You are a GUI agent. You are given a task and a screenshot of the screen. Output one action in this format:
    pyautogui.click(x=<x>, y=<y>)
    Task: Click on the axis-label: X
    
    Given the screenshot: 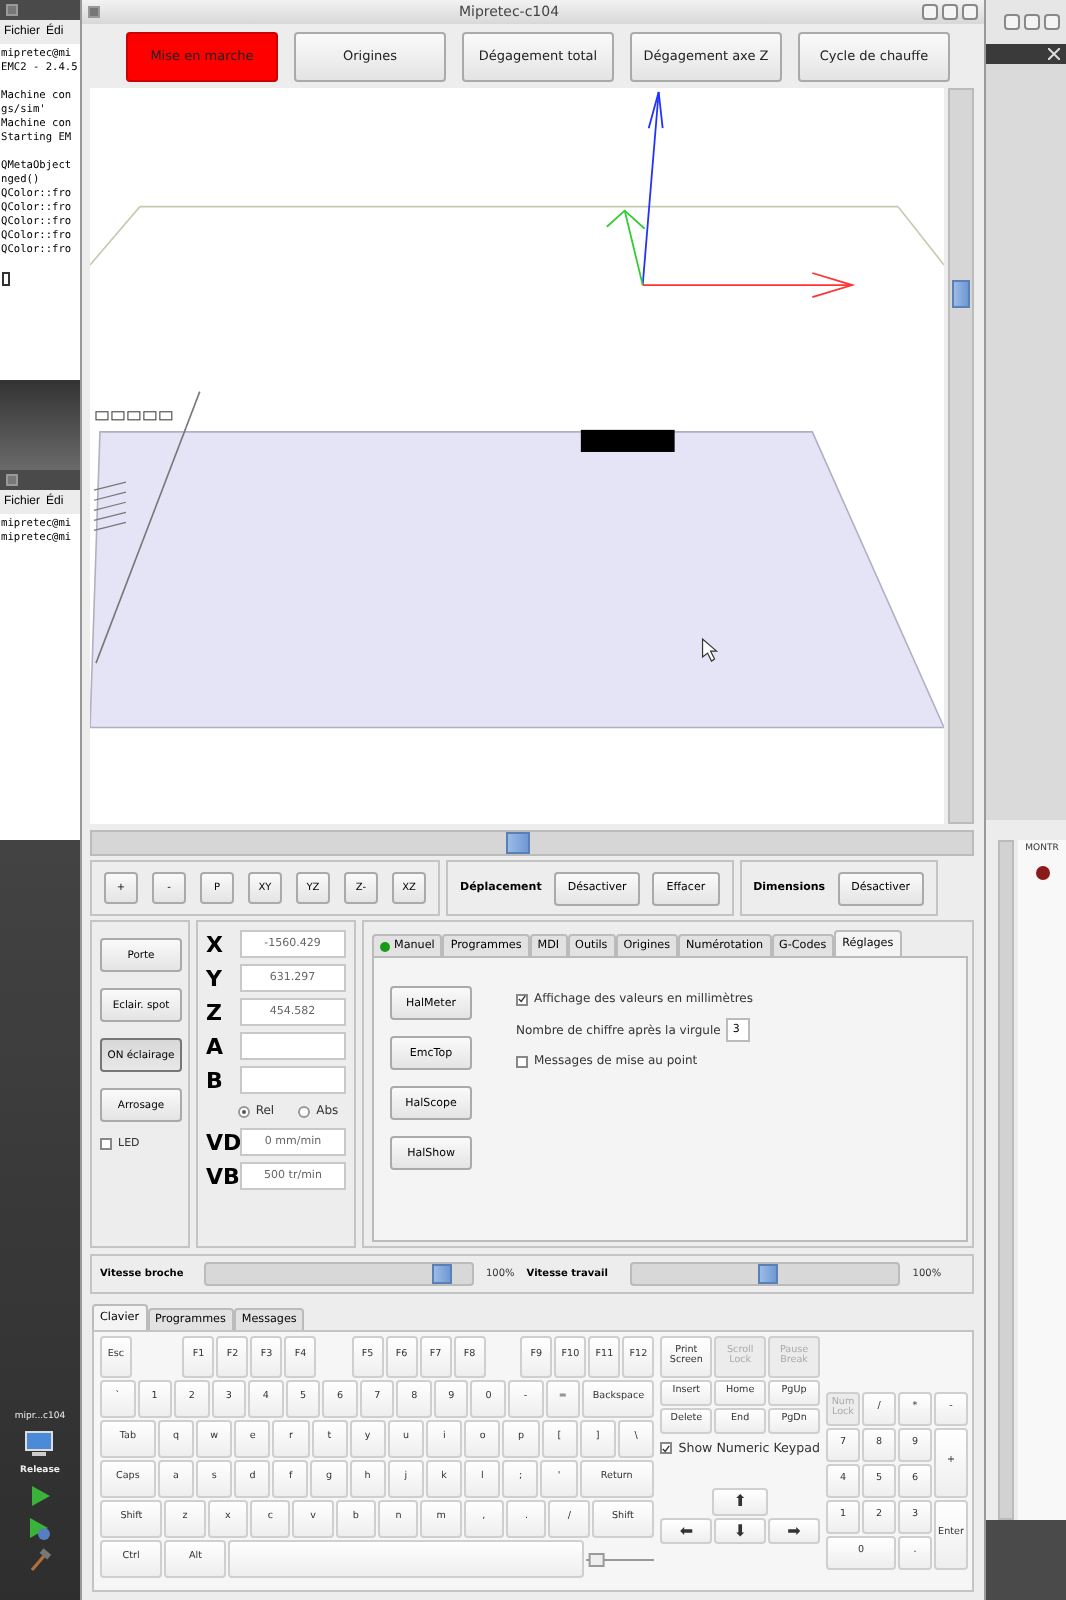 What is the action you would take?
    pyautogui.click(x=215, y=944)
    